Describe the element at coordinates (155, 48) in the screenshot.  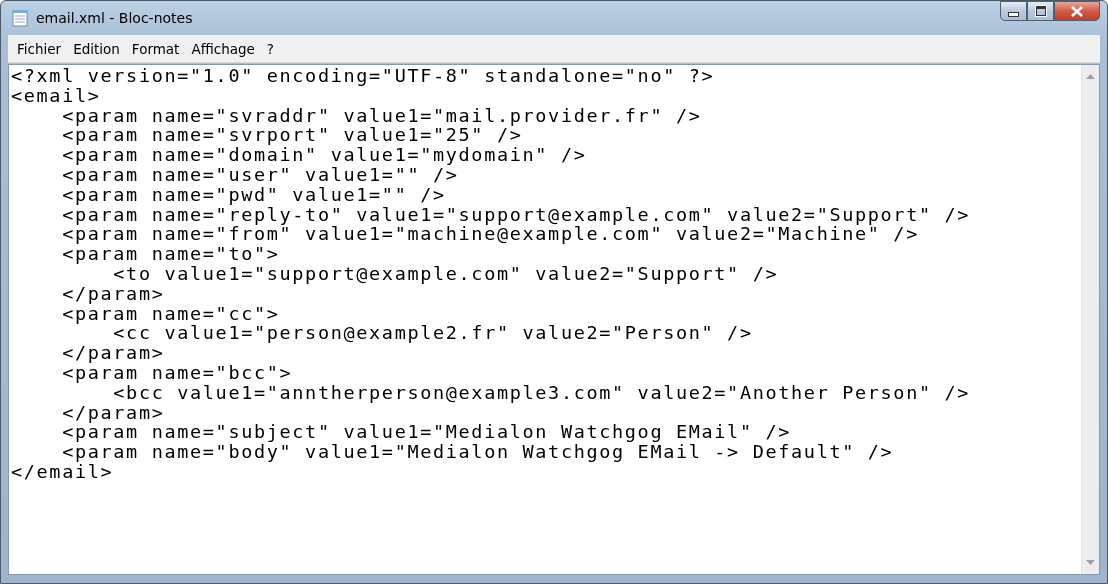
I see `menu-item: Format` at that location.